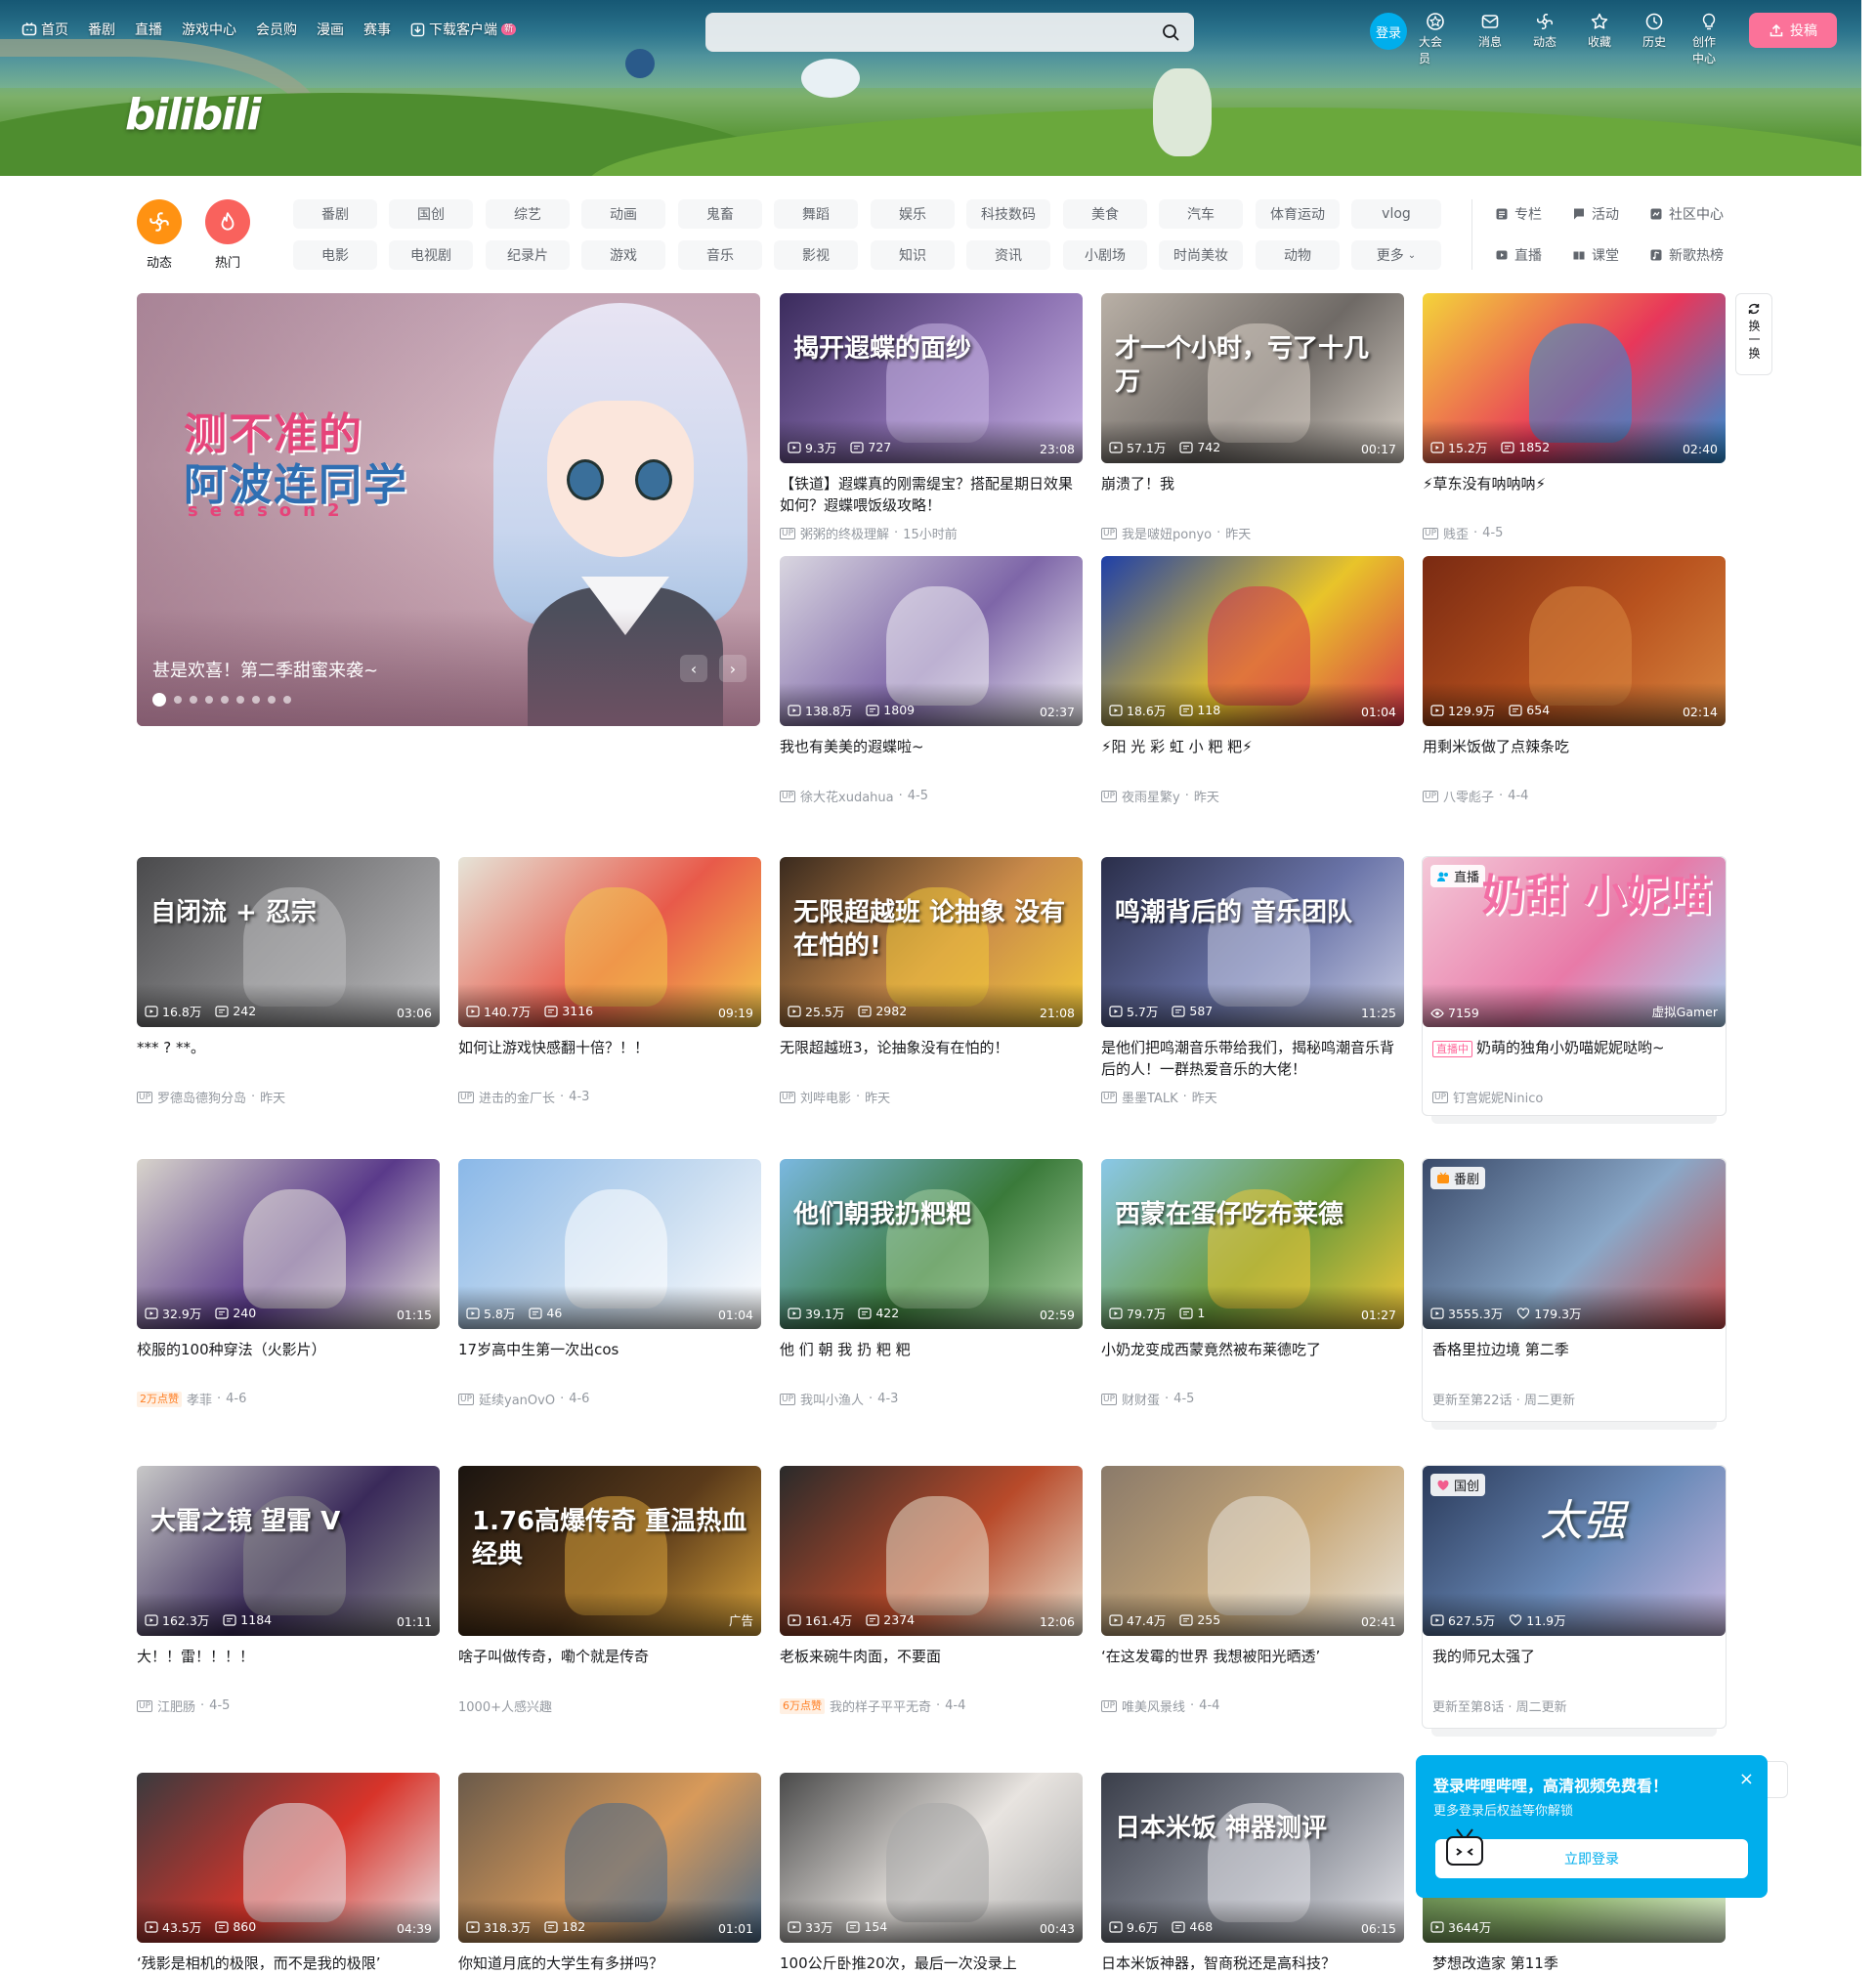  I want to click on guochuang-title: 我的师兄太强了, so click(1574, 1668).